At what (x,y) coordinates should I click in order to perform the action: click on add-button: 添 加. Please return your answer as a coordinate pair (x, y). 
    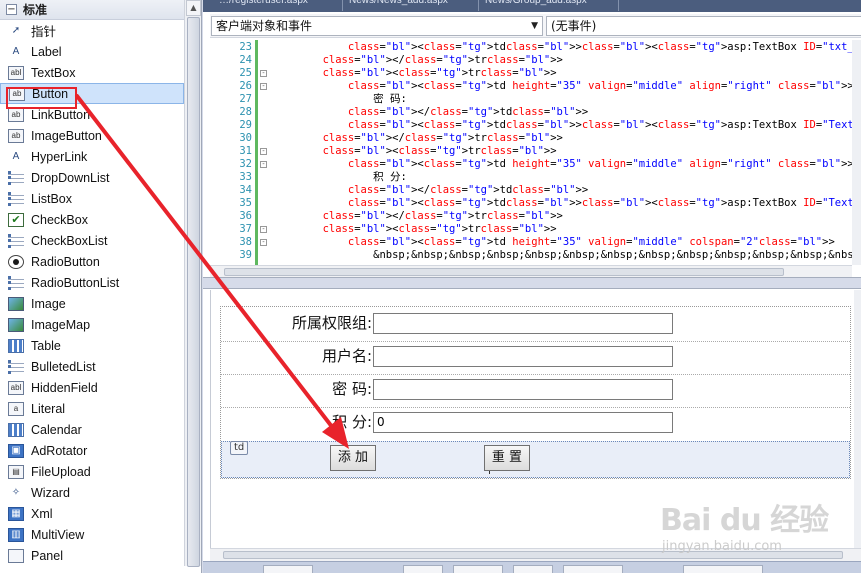
    Looking at the image, I should click on (353, 458).